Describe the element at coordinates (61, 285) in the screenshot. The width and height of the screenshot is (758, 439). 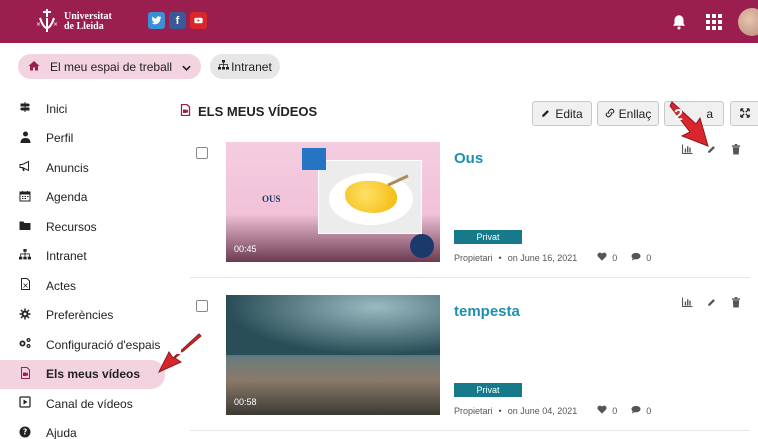
I see `sidebar-item-label: Actes` at that location.